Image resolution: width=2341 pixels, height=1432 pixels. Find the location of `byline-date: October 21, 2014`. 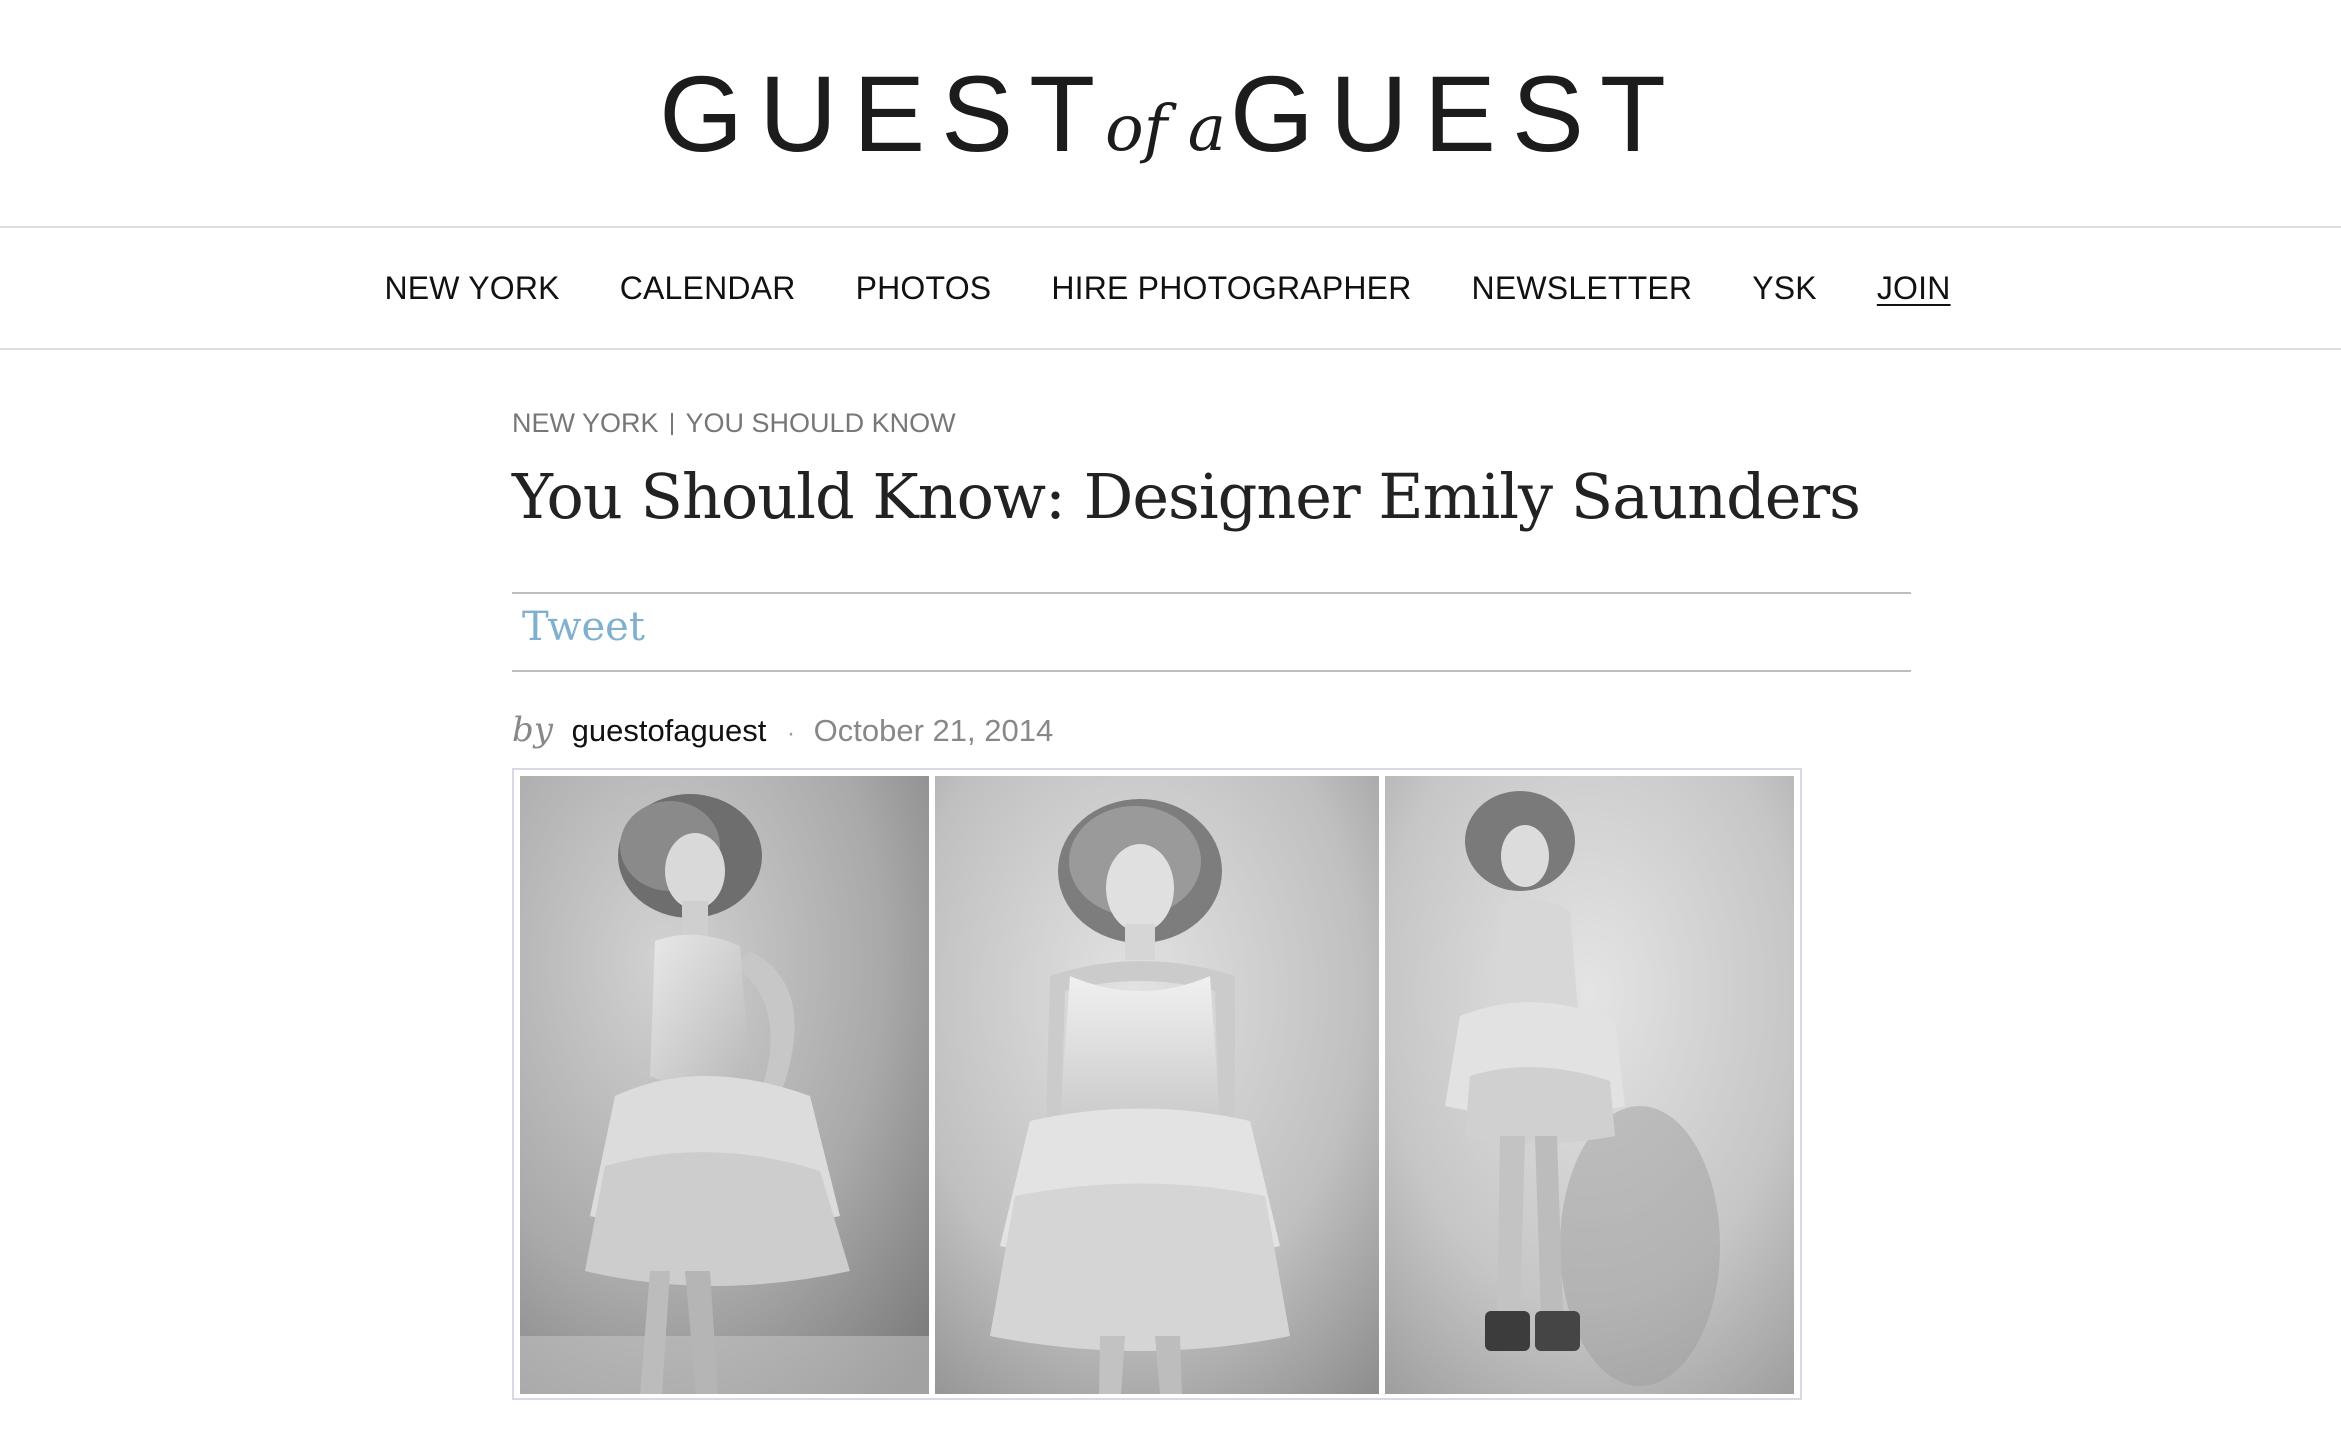

byline-date: October 21, 2014 is located at coordinates (933, 730).